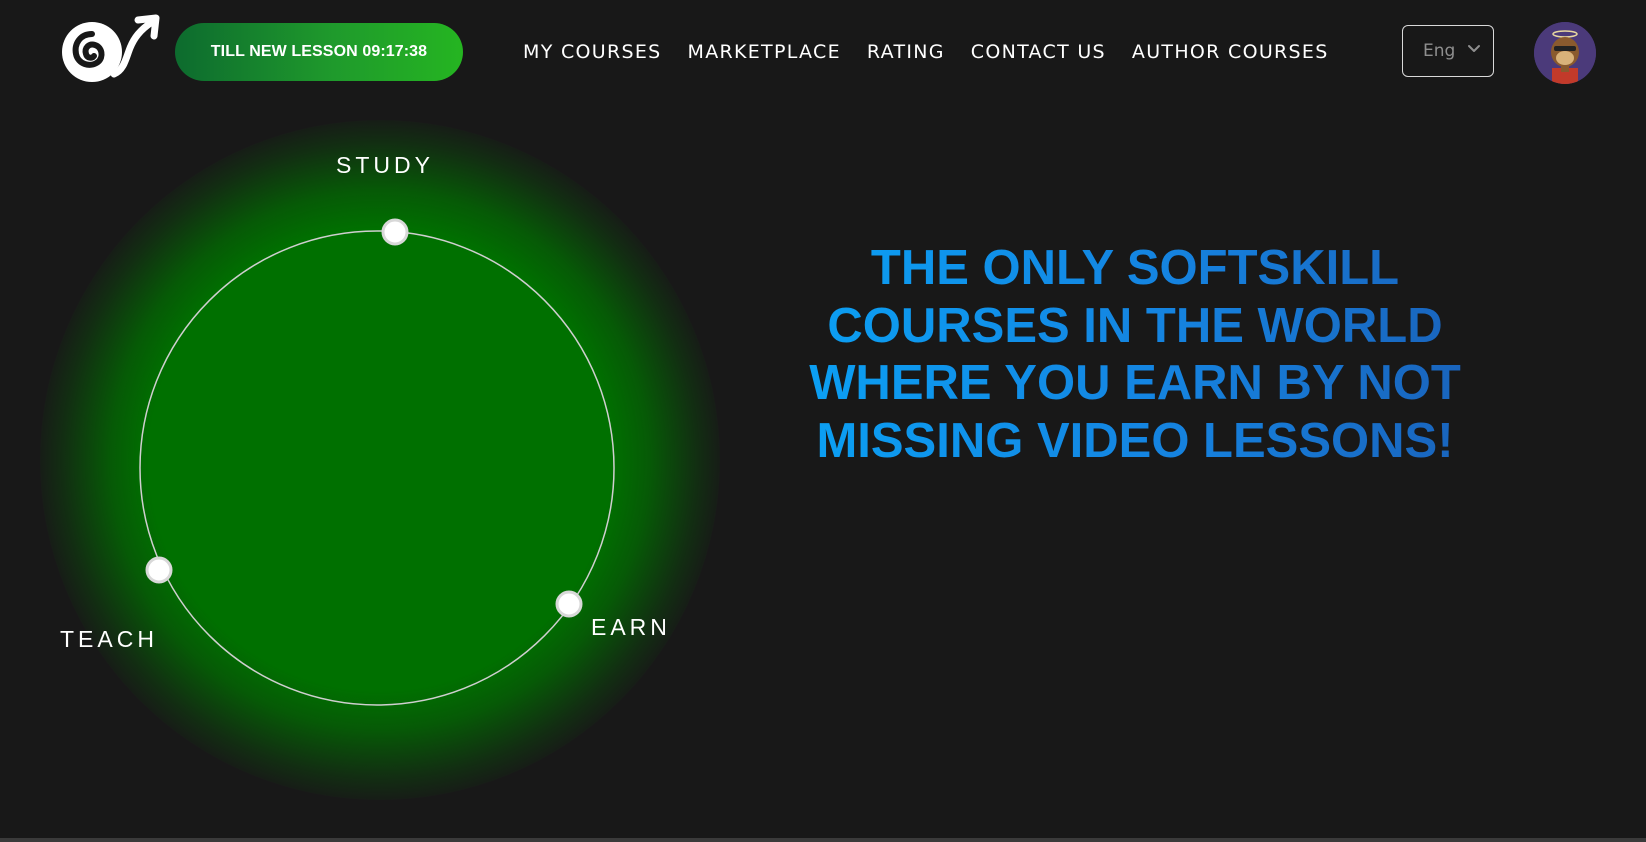 This screenshot has height=842, width=1646. I want to click on study-node, so click(395, 232).